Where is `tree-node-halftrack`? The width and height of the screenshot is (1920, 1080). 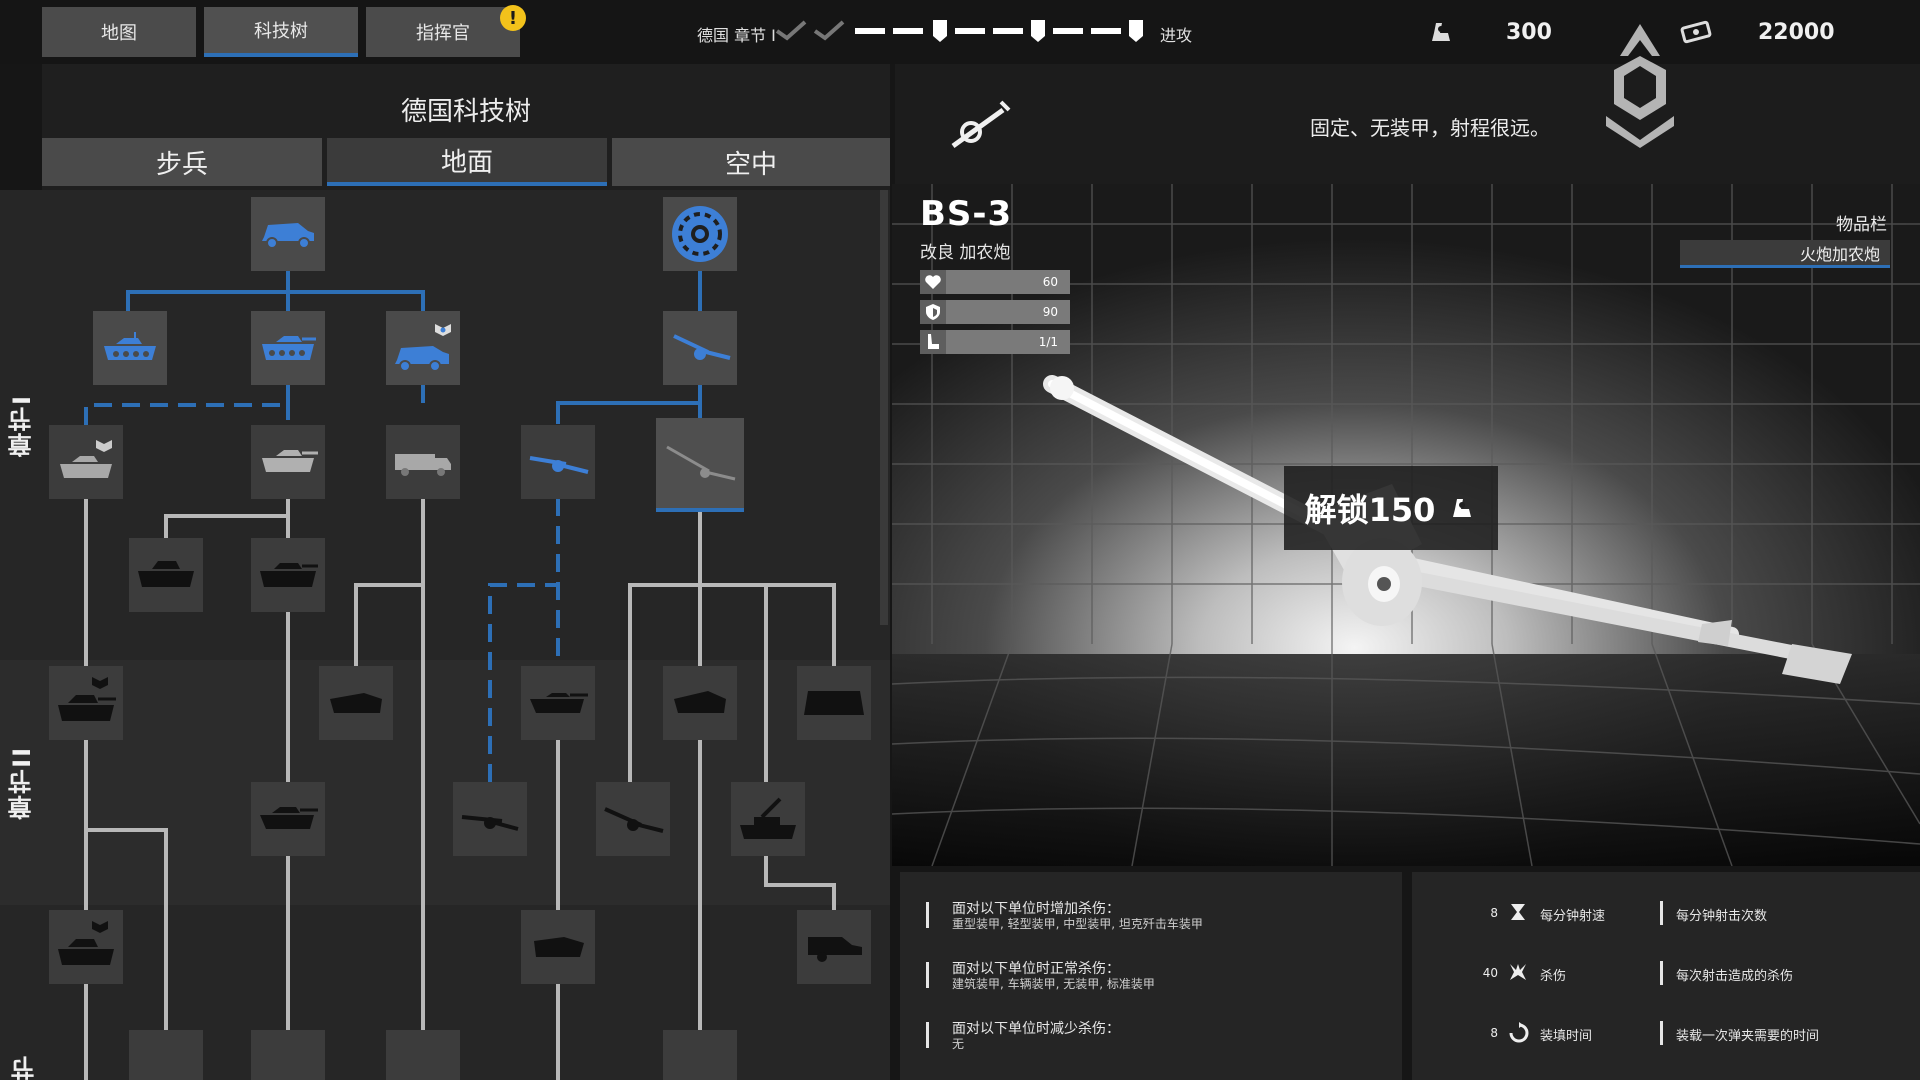 tree-node-halftrack is located at coordinates (423, 348).